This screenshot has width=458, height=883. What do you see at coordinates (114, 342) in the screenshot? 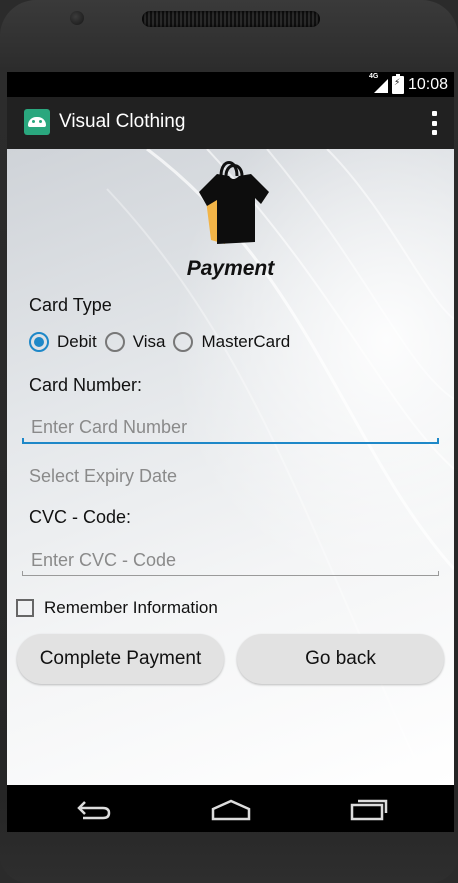
I see `radio-visa-indicator` at bounding box center [114, 342].